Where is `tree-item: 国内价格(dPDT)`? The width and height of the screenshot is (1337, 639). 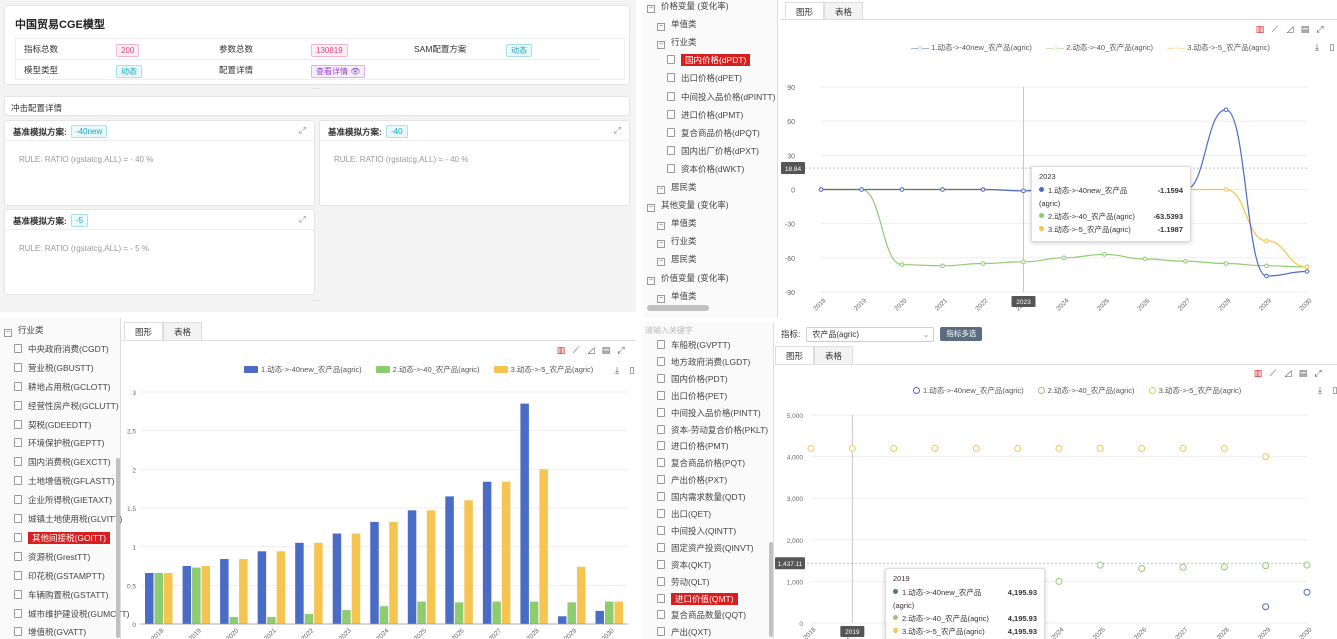 tree-item: 国内价格(dPDT) is located at coordinates (699, 60).